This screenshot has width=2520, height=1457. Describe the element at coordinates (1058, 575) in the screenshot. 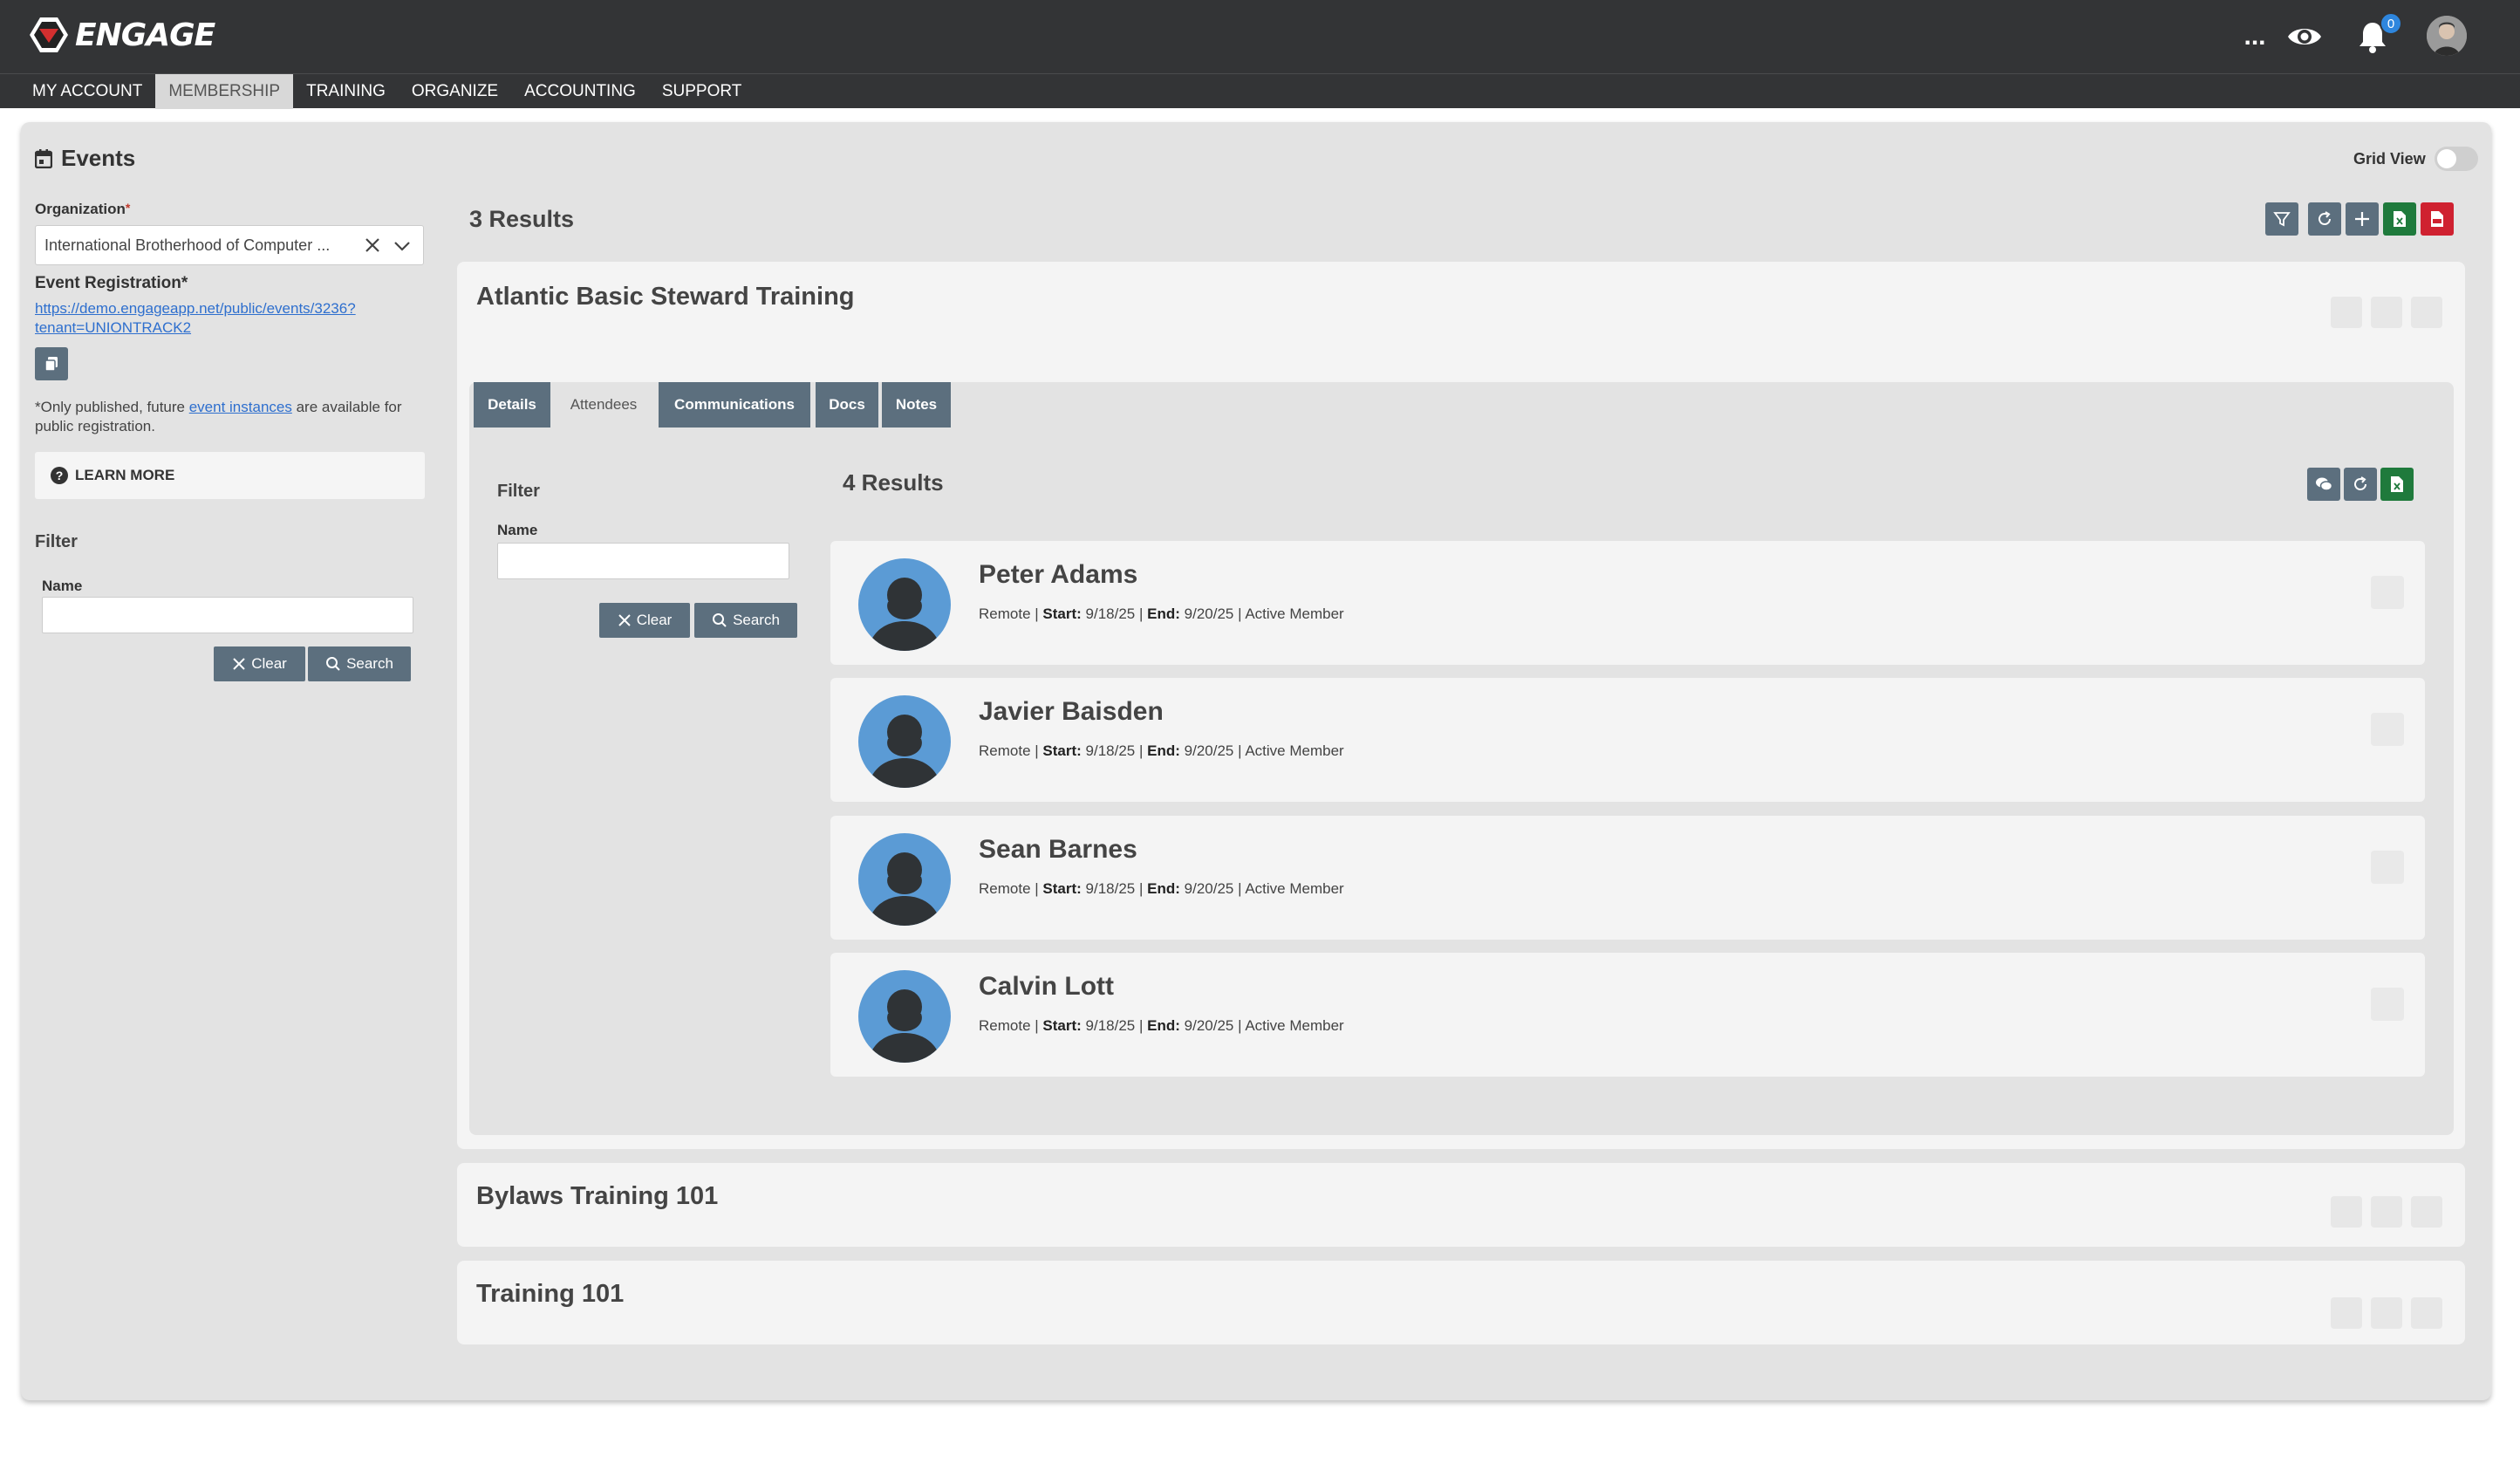

I see `attendee-name: Peter Adams` at that location.